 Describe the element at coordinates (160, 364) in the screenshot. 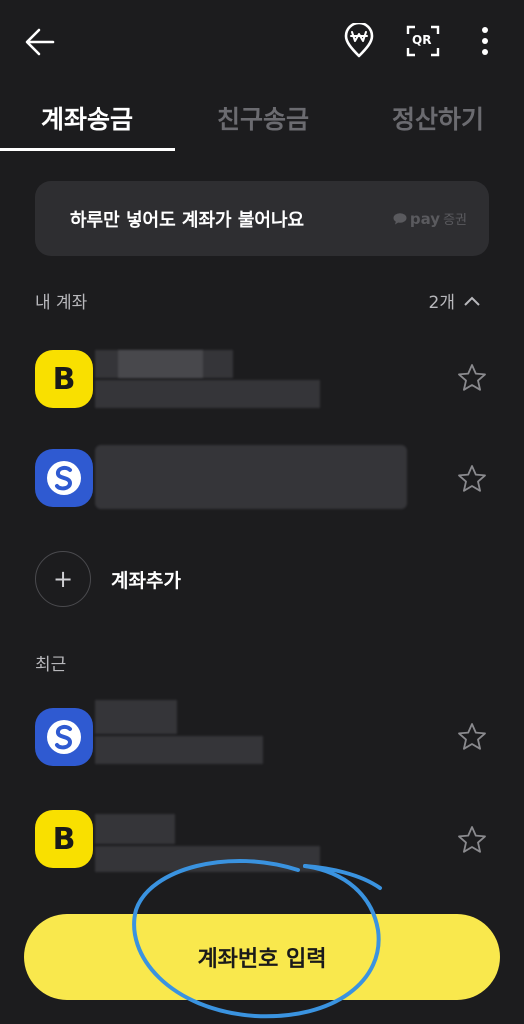

I see `redacted-block` at that location.